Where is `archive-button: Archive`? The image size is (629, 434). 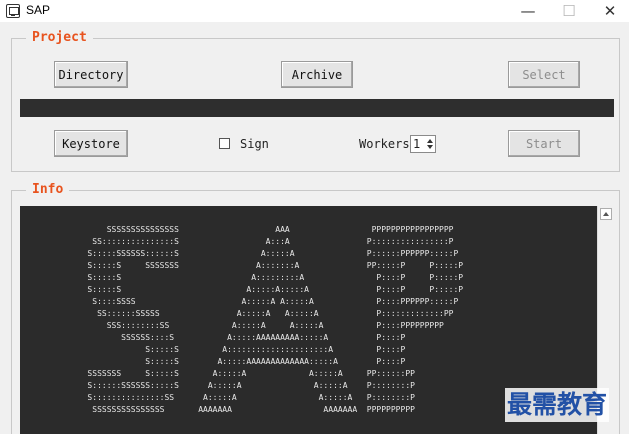
archive-button: Archive is located at coordinates (317, 74).